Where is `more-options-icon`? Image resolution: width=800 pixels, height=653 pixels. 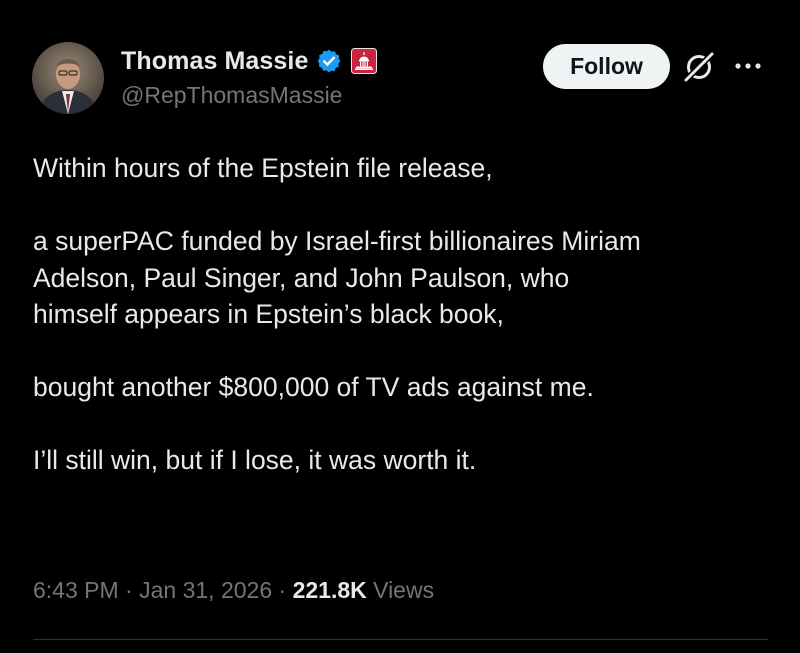 more-options-icon is located at coordinates (748, 66).